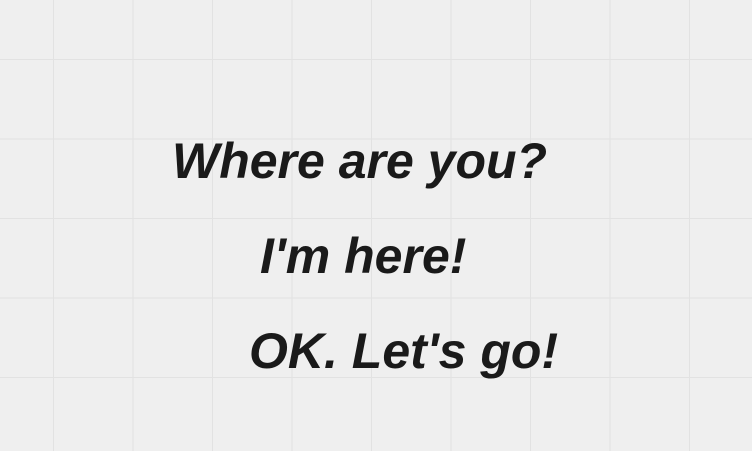 The image size is (752, 451). Describe the element at coordinates (363, 256) in the screenshot. I see `message-im-here: I'm here!` at that location.